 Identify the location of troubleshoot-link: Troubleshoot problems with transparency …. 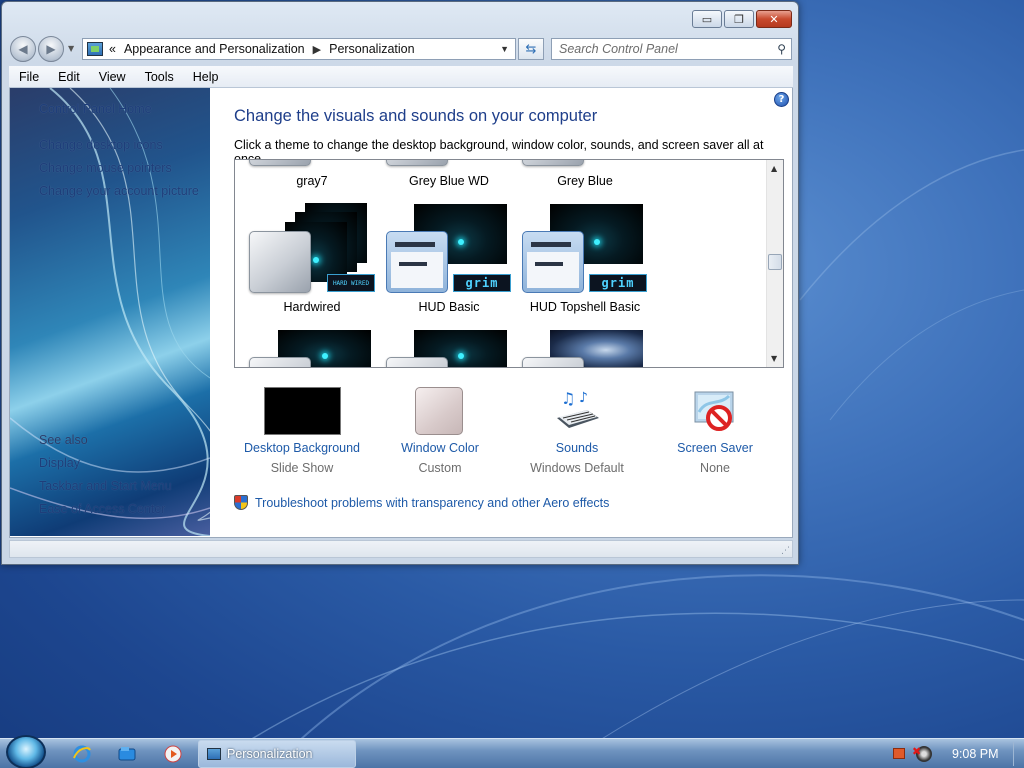
(421, 502).